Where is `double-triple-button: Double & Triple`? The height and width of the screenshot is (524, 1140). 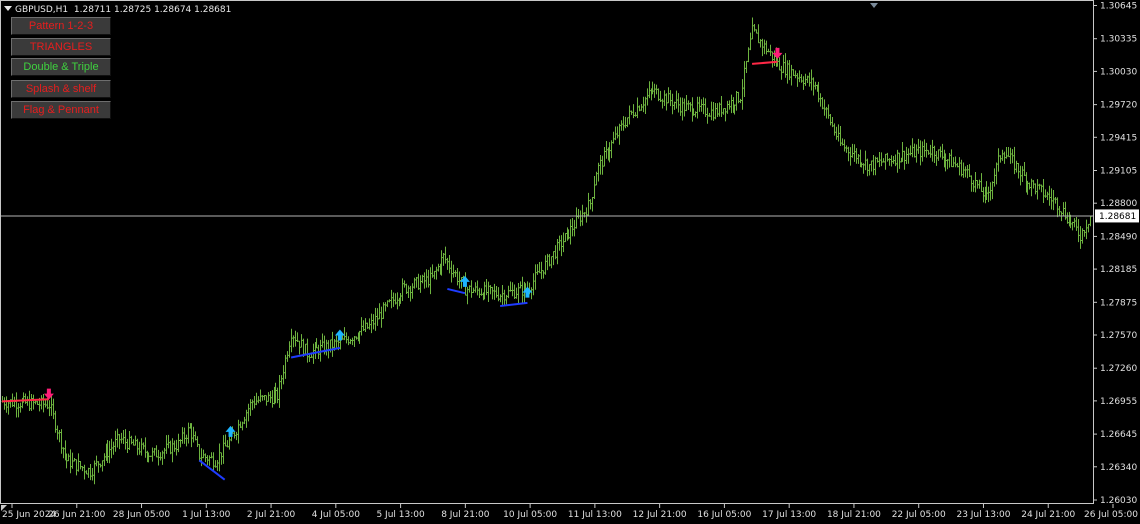
double-triple-button: Double & Triple is located at coordinates (61, 67).